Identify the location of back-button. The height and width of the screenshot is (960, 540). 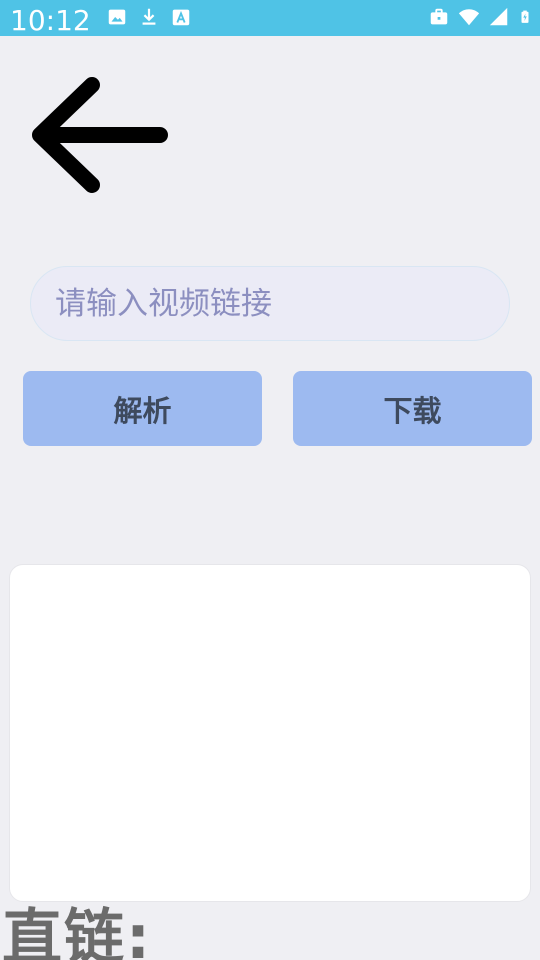
(101, 136).